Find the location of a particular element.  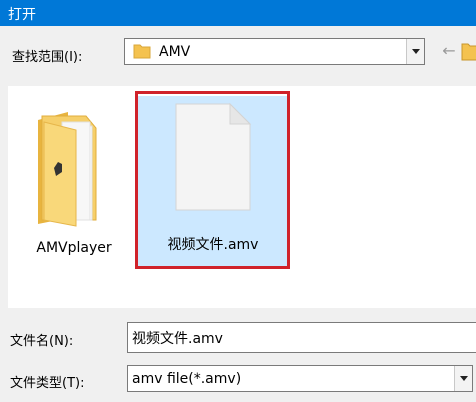

file-name-value: 视频文件.amv is located at coordinates (177, 339).